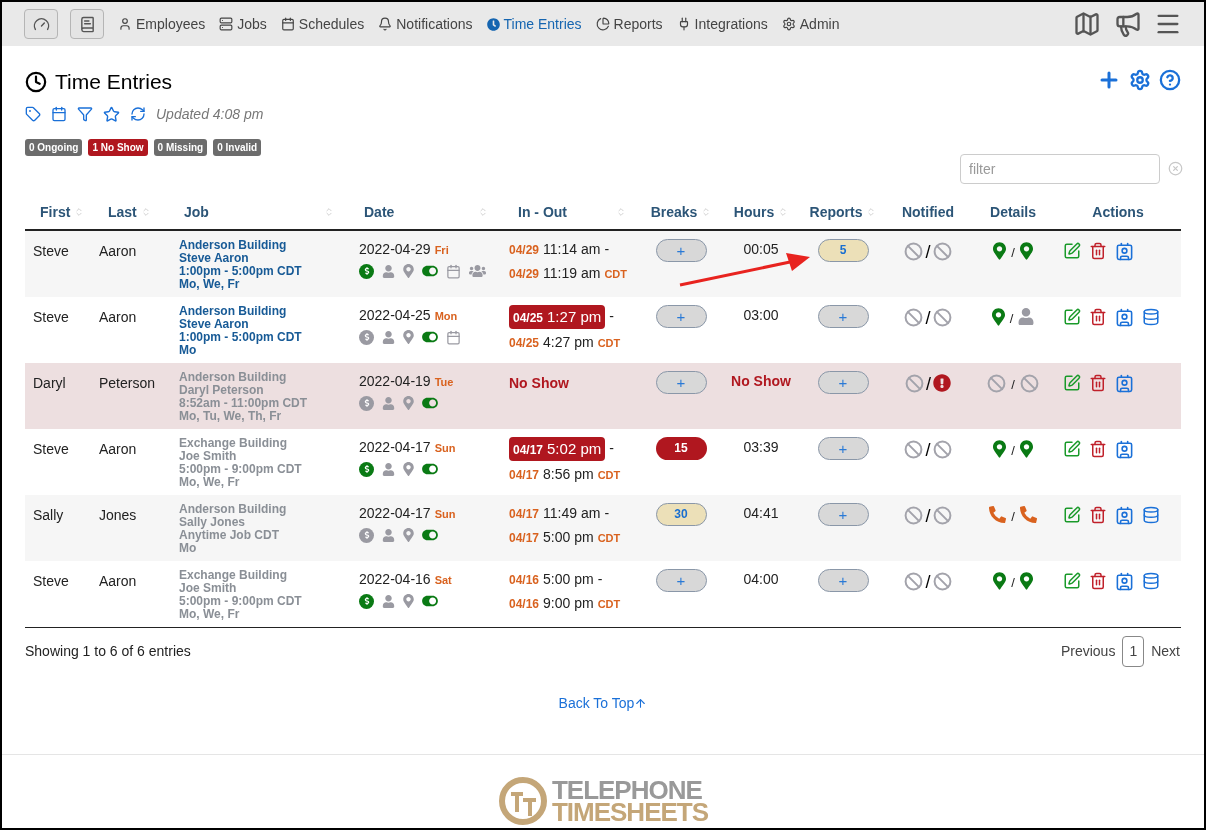 This screenshot has height=830, width=1206. Describe the element at coordinates (477, 271) in the screenshot. I see `group-icon` at that location.